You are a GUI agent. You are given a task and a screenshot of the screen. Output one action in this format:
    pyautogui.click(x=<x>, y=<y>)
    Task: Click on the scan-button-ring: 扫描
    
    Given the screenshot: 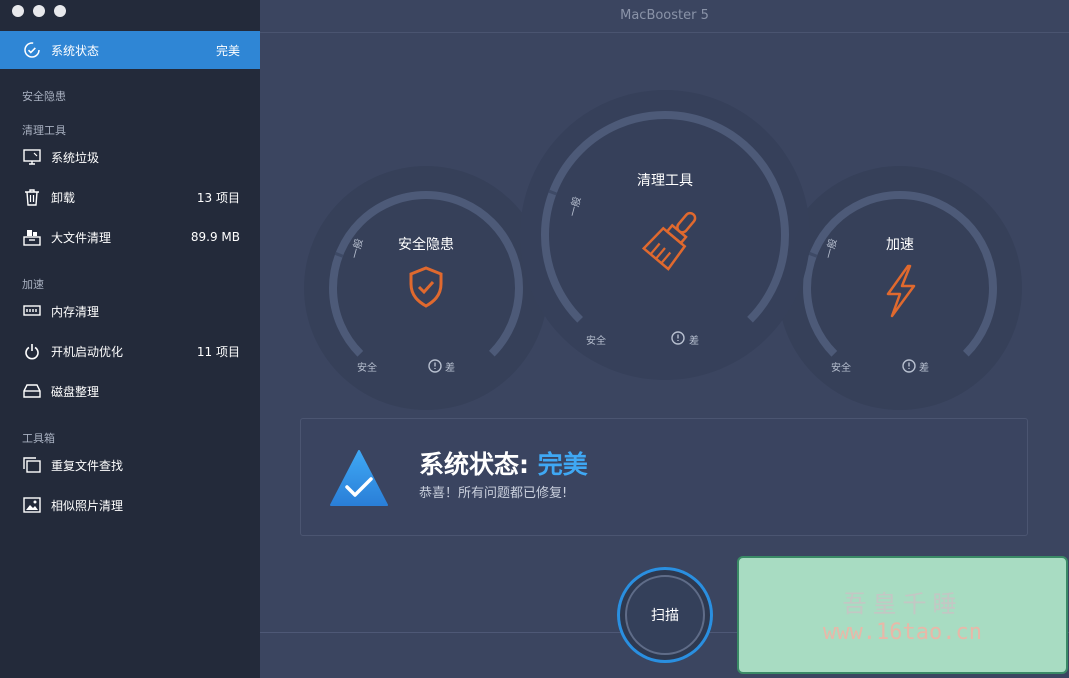 What is the action you would take?
    pyautogui.click(x=665, y=615)
    